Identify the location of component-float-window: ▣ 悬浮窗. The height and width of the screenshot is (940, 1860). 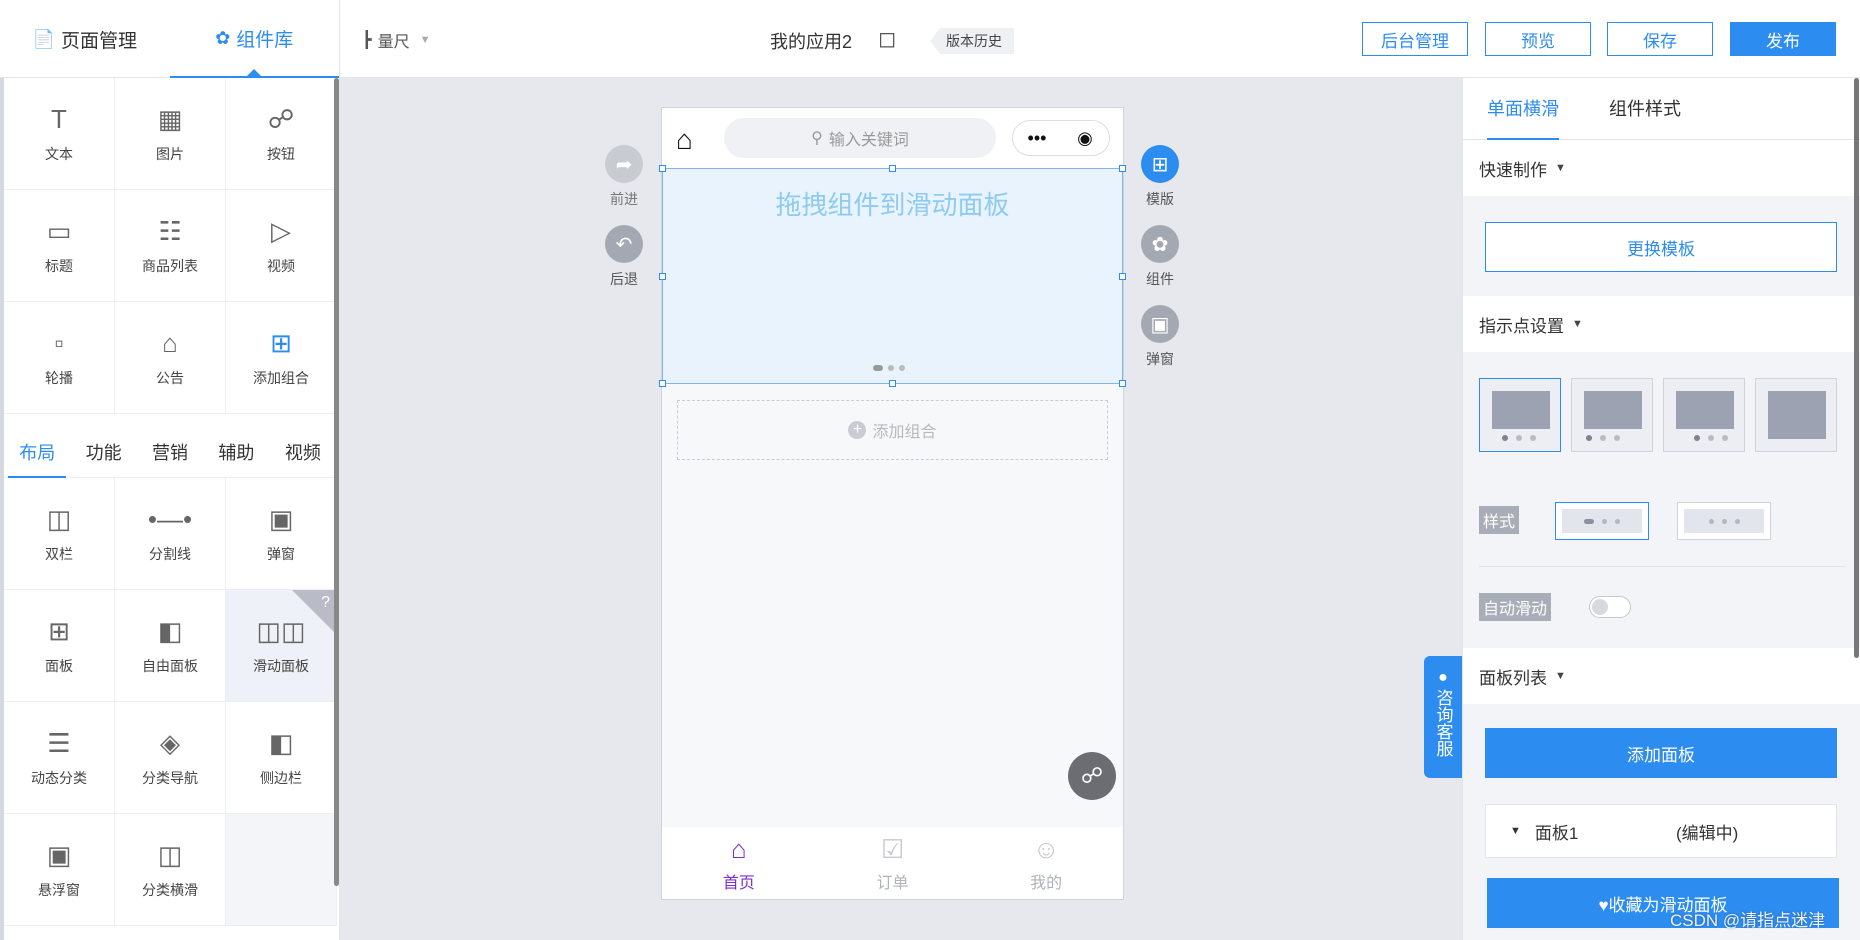
(59, 870).